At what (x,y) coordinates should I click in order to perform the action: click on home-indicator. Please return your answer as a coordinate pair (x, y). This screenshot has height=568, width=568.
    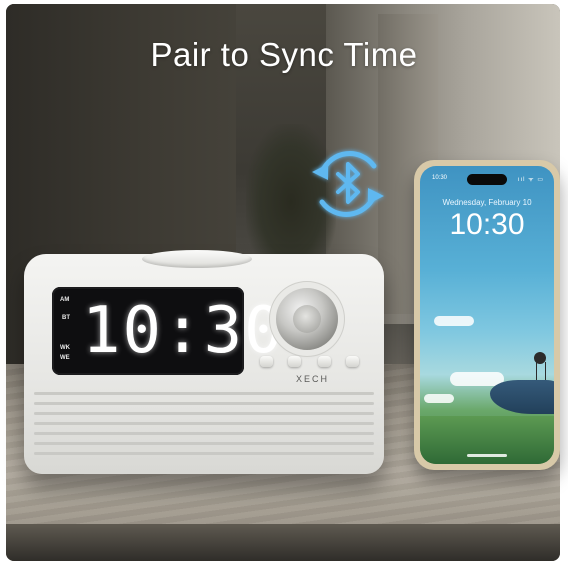
    Looking at the image, I should click on (487, 455).